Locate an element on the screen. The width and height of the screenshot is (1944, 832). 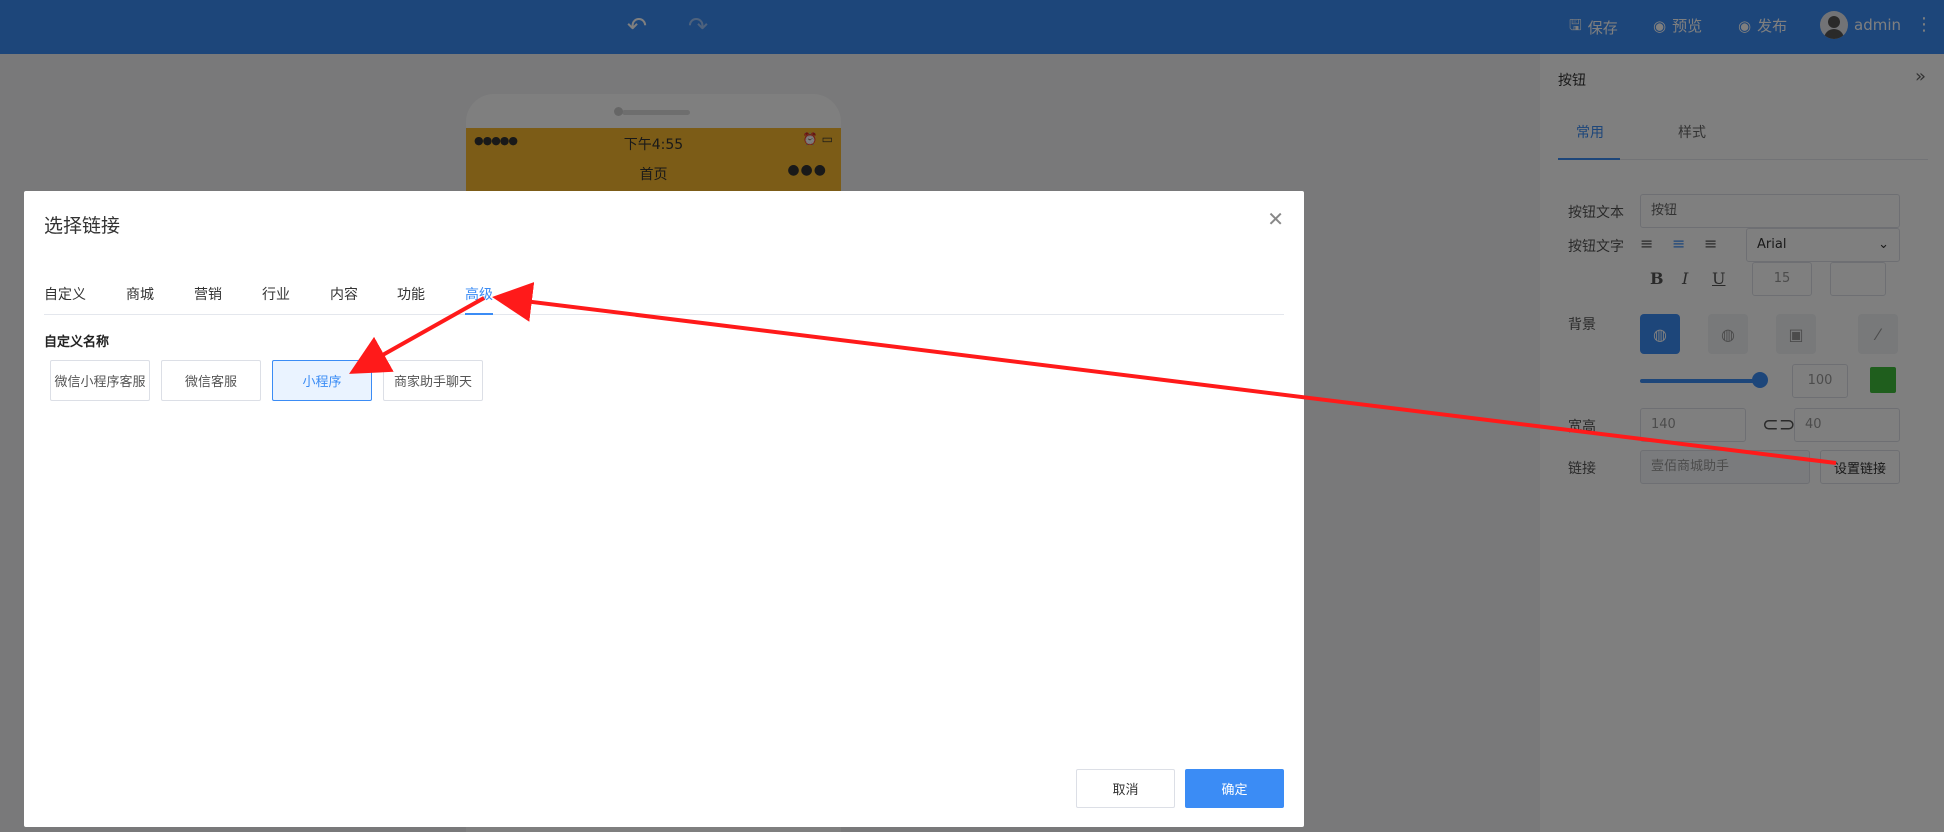
link-tabs: 自定义 商城 营销 行业 内容 功能 高级 is located at coordinates (664, 299).